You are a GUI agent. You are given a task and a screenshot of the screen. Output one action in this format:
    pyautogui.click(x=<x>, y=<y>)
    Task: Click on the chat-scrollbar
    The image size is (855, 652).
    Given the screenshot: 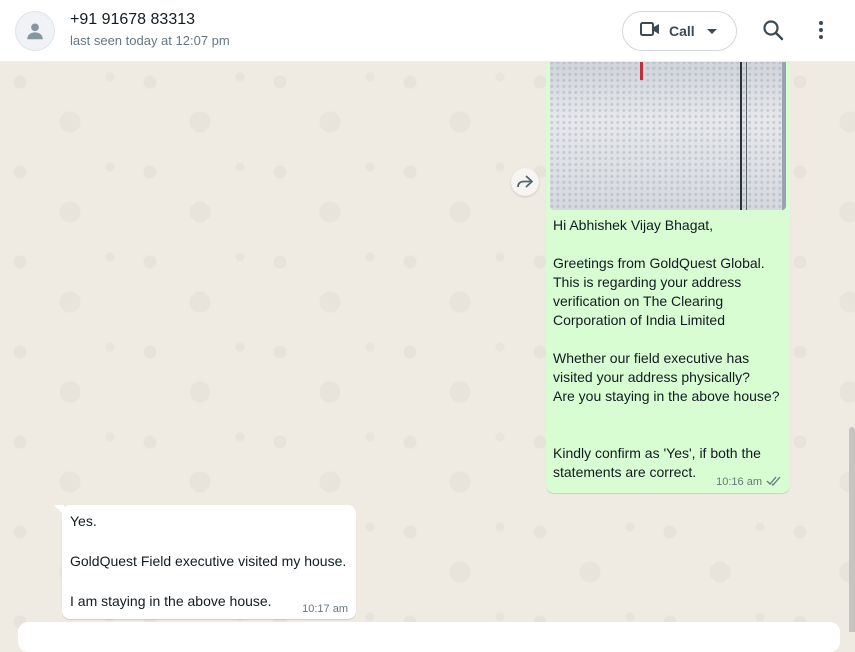 What is the action you would take?
    pyautogui.click(x=852, y=529)
    